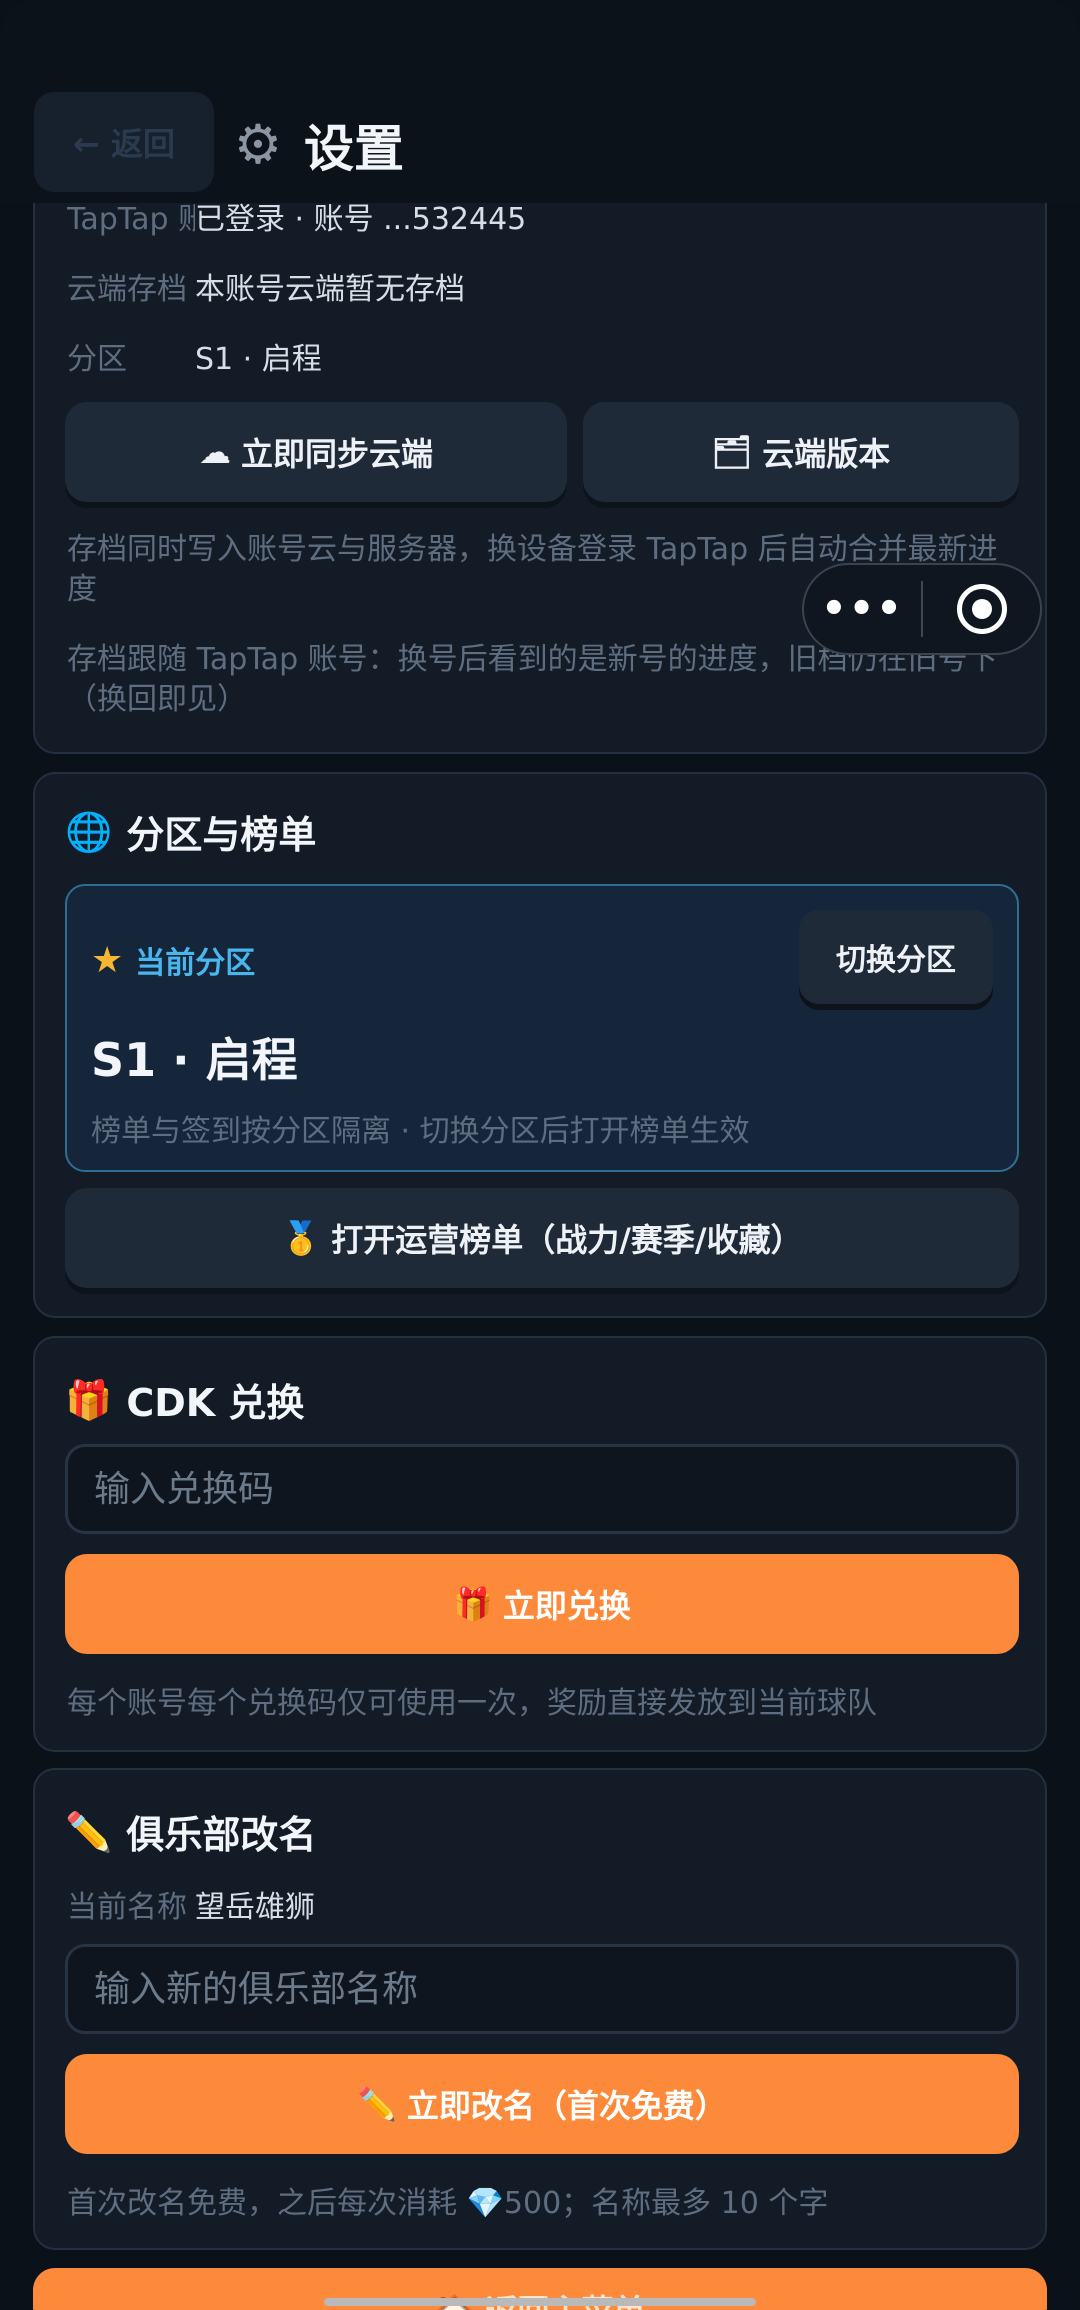 The image size is (1080, 2310). Describe the element at coordinates (214, 452) in the screenshot. I see `cloud-icon: ☁` at that location.